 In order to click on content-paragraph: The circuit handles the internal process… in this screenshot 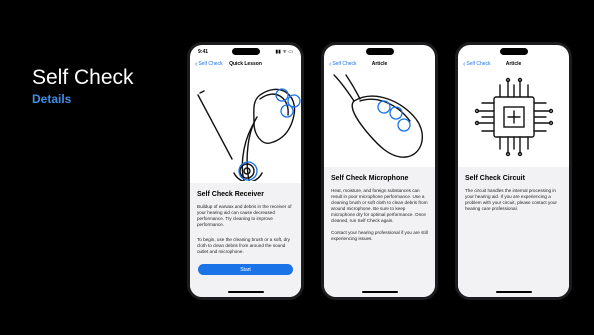, I will do `click(511, 199)`.